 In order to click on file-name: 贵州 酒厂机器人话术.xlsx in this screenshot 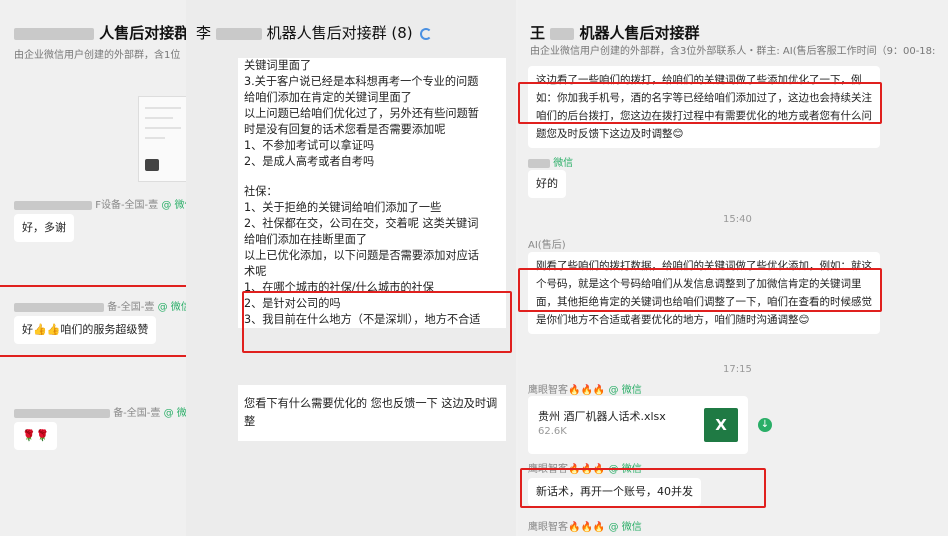, I will do `click(602, 416)`.